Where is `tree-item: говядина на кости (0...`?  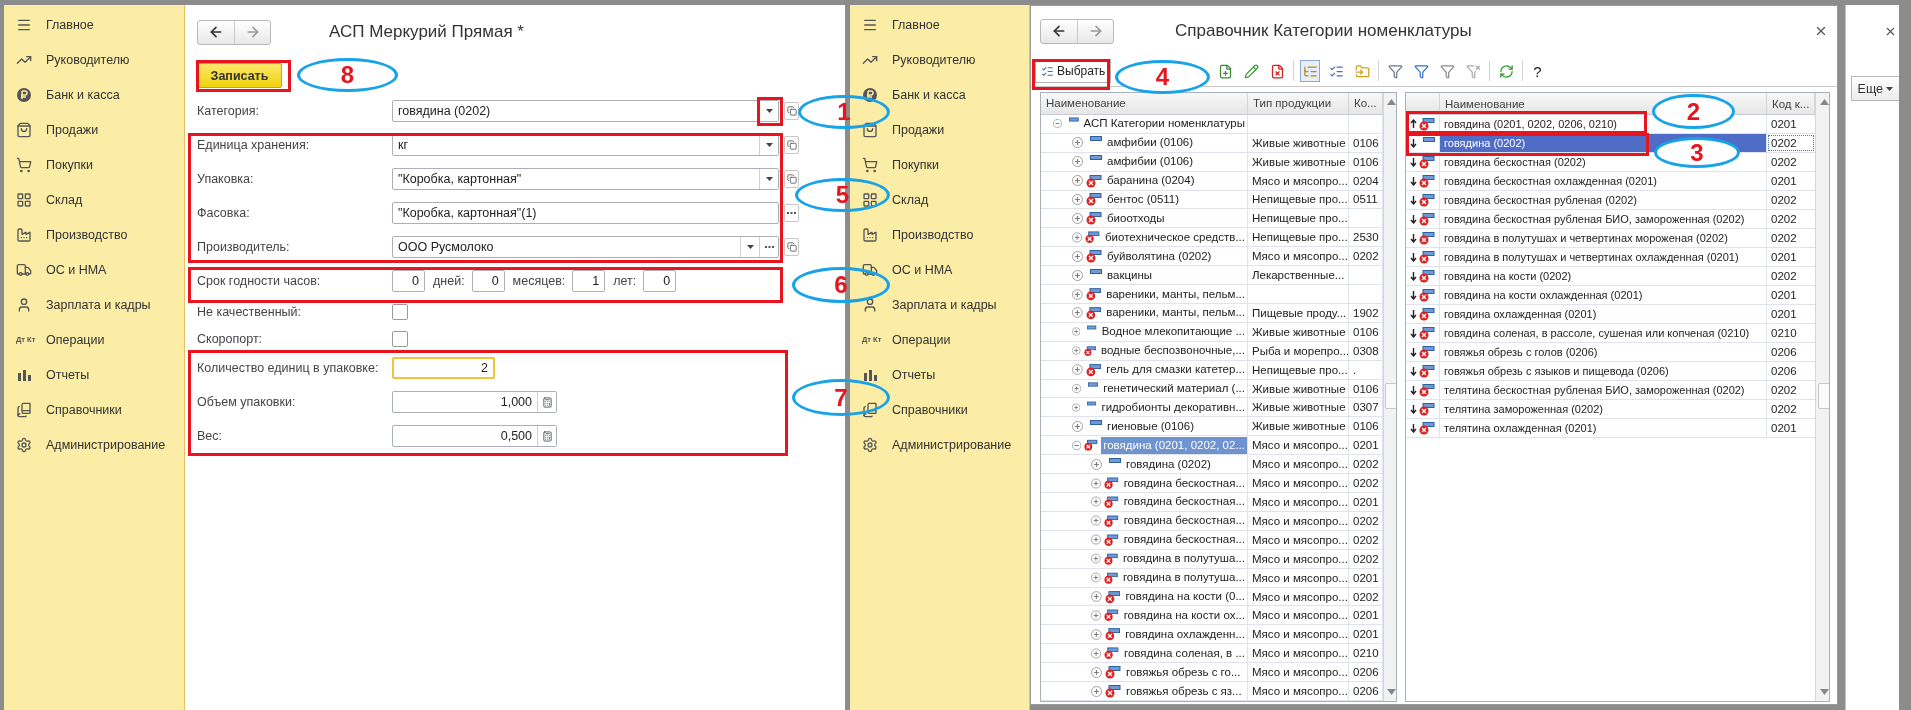 tree-item: говядина на кости (0... is located at coordinates (1185, 596).